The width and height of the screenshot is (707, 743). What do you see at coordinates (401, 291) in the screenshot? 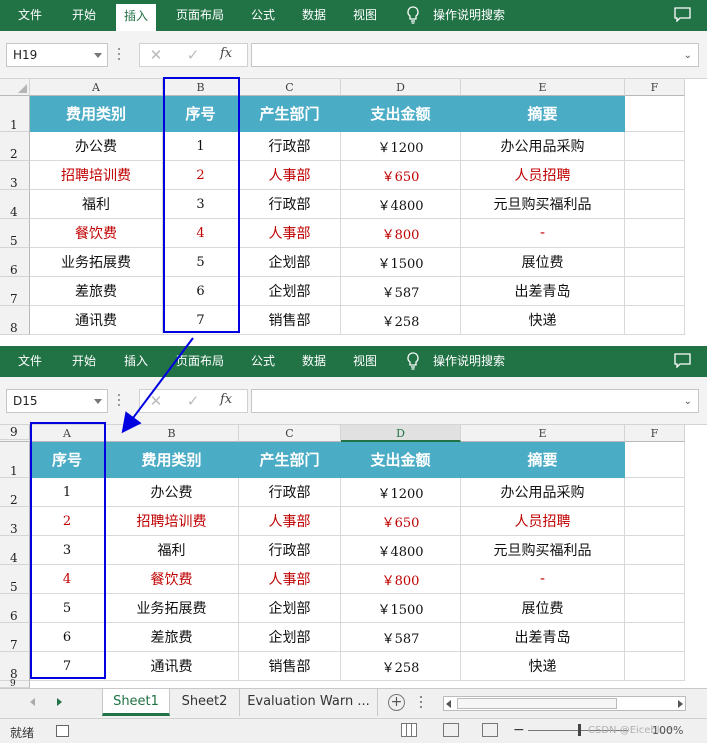
I see `table-cell: ￥587` at bounding box center [401, 291].